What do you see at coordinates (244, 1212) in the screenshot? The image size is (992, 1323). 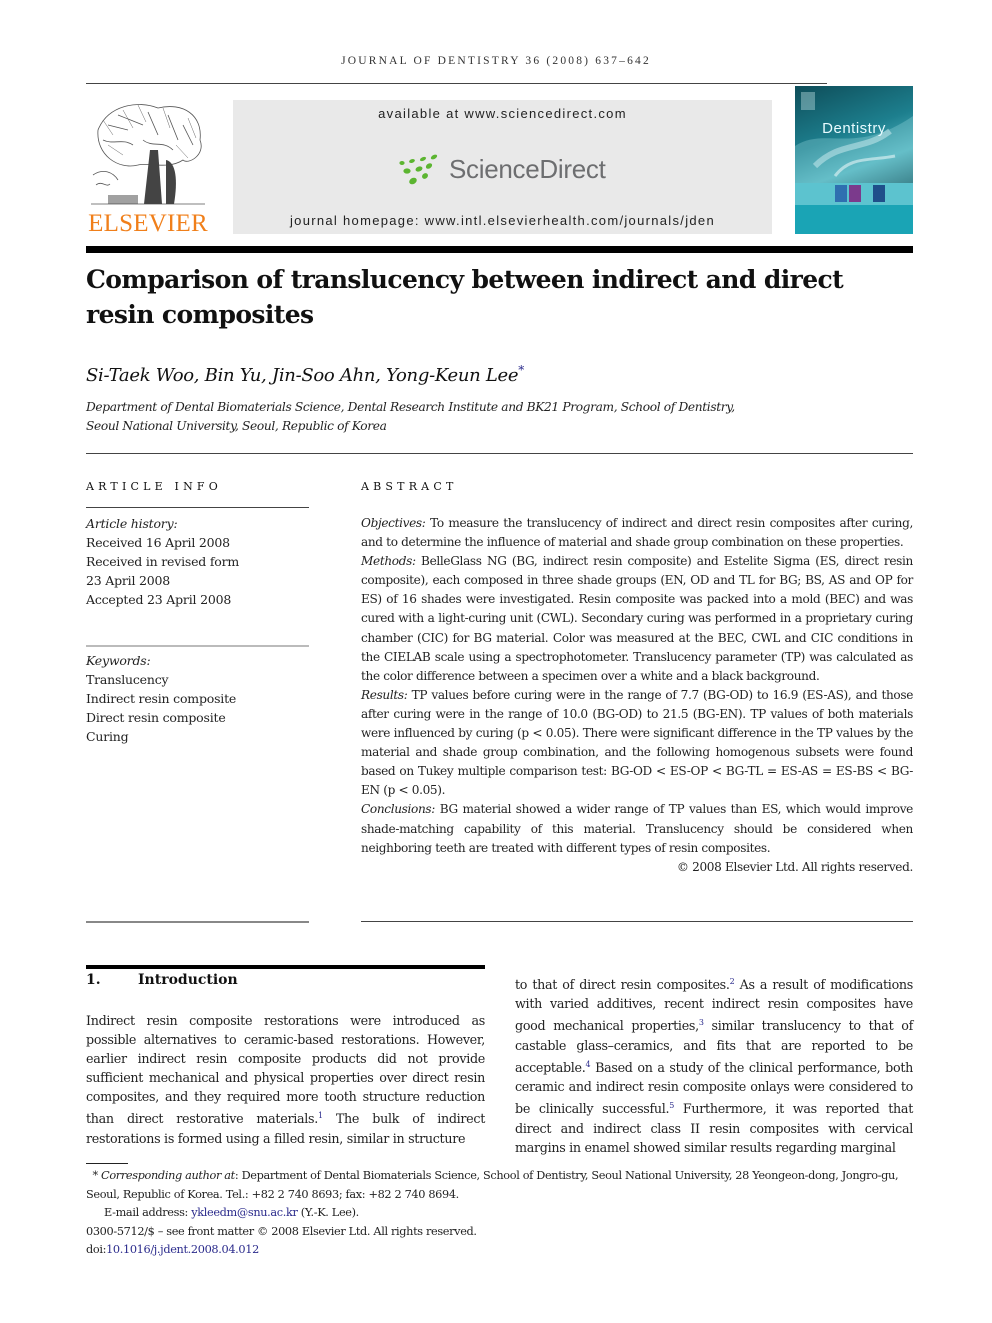 I see `email-link: ykleedm@snu.ac.kr` at bounding box center [244, 1212].